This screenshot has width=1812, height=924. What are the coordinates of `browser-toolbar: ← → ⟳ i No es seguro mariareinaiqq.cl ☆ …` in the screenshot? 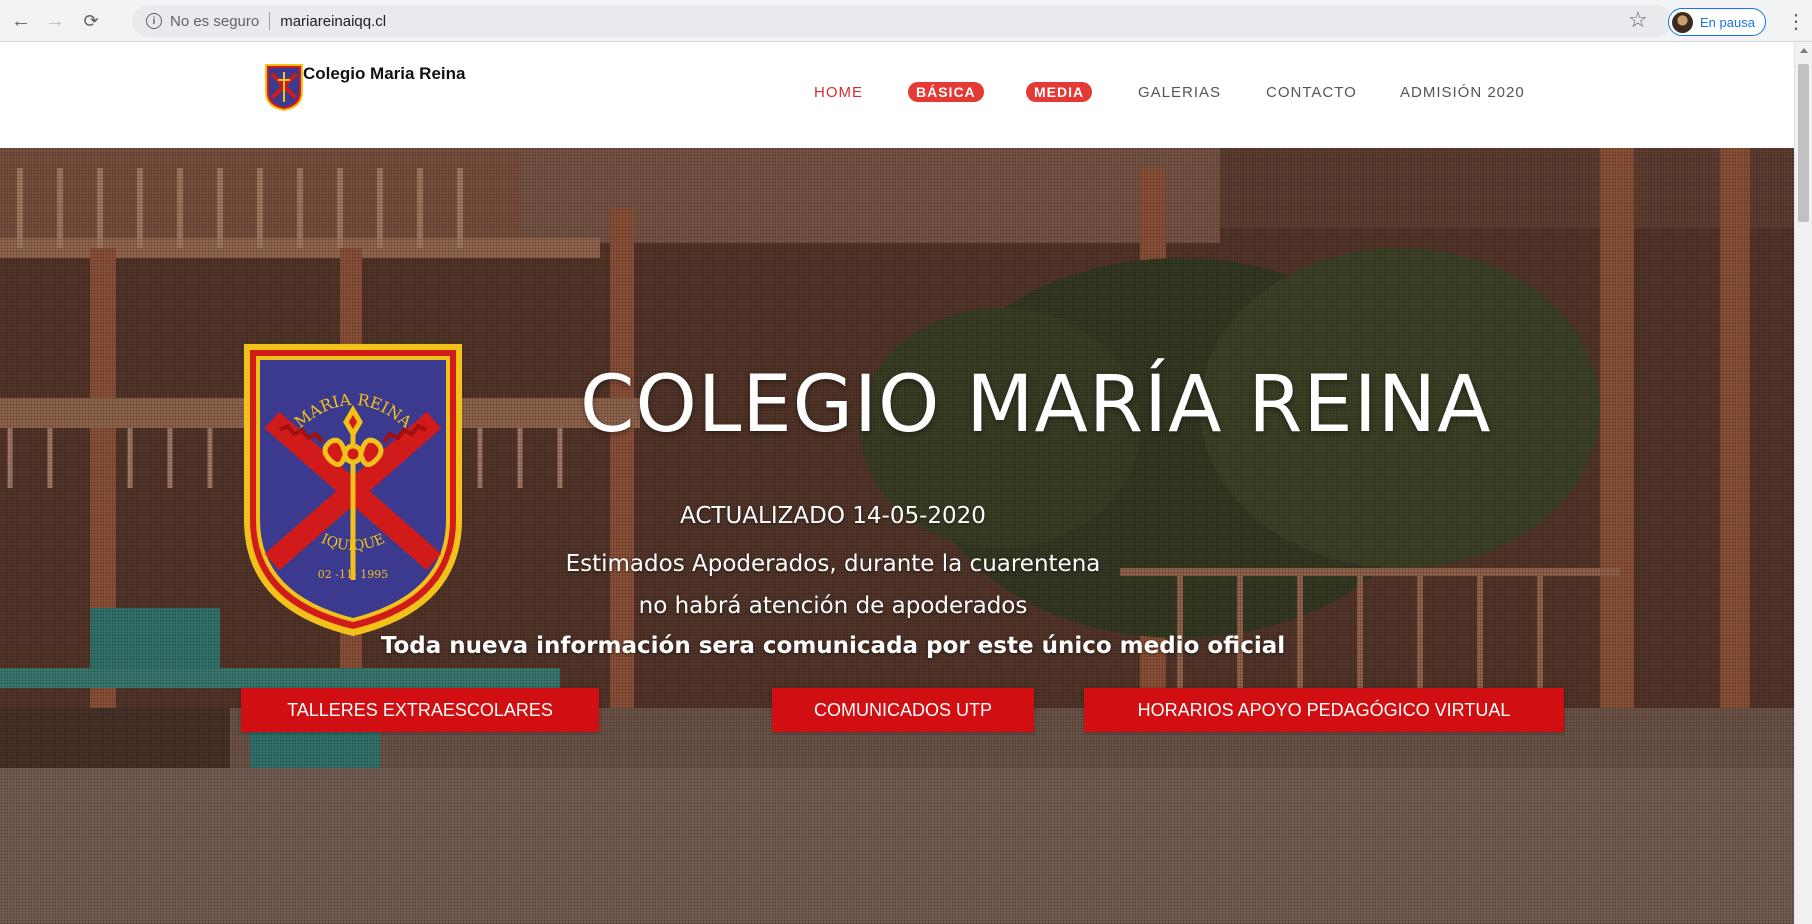 It's located at (906, 21).